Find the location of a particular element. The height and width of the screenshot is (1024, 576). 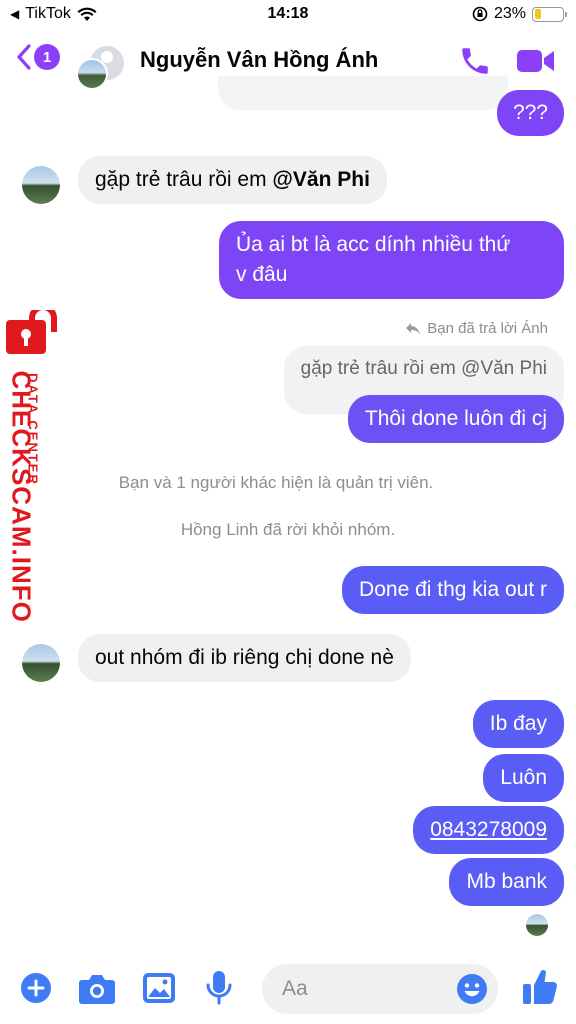

reply-indicator: Bạn đã trả lời Ánh is located at coordinates (476, 328).